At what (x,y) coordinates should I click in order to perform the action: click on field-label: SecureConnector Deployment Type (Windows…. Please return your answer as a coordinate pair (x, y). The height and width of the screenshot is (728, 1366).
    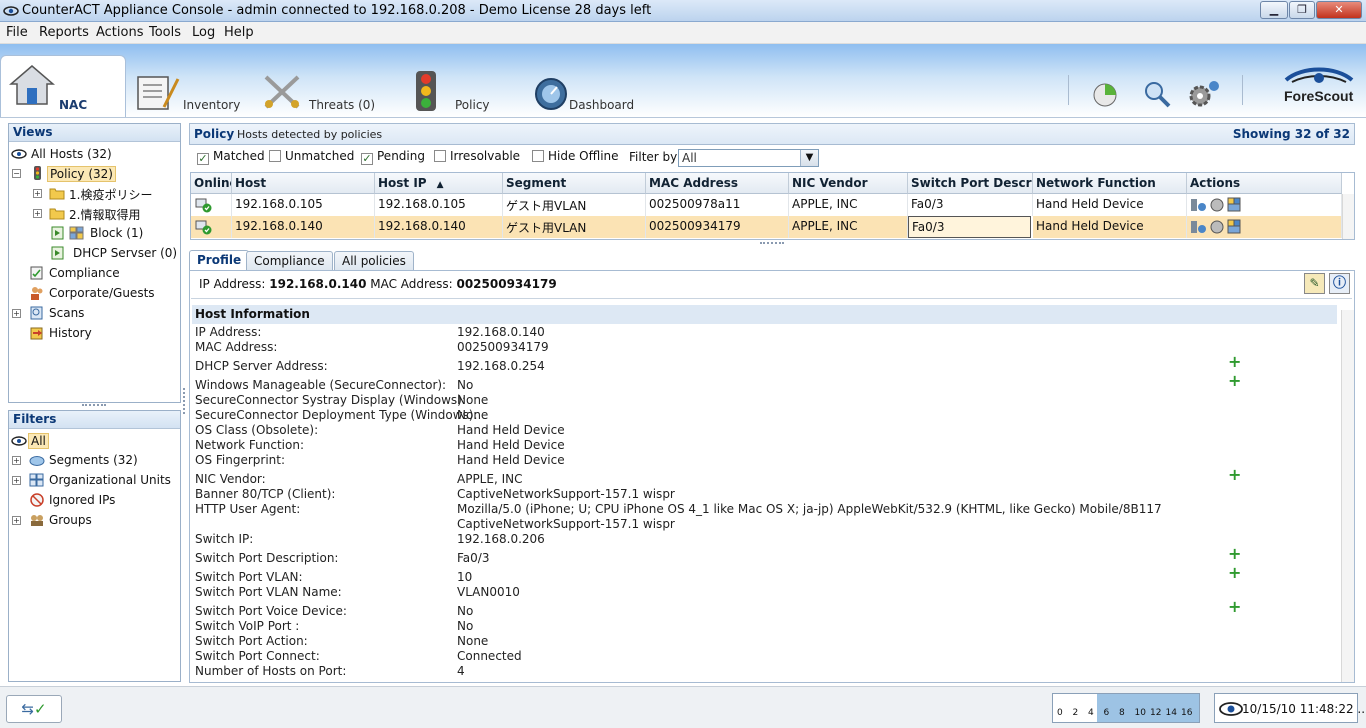
    Looking at the image, I should click on (336, 415).